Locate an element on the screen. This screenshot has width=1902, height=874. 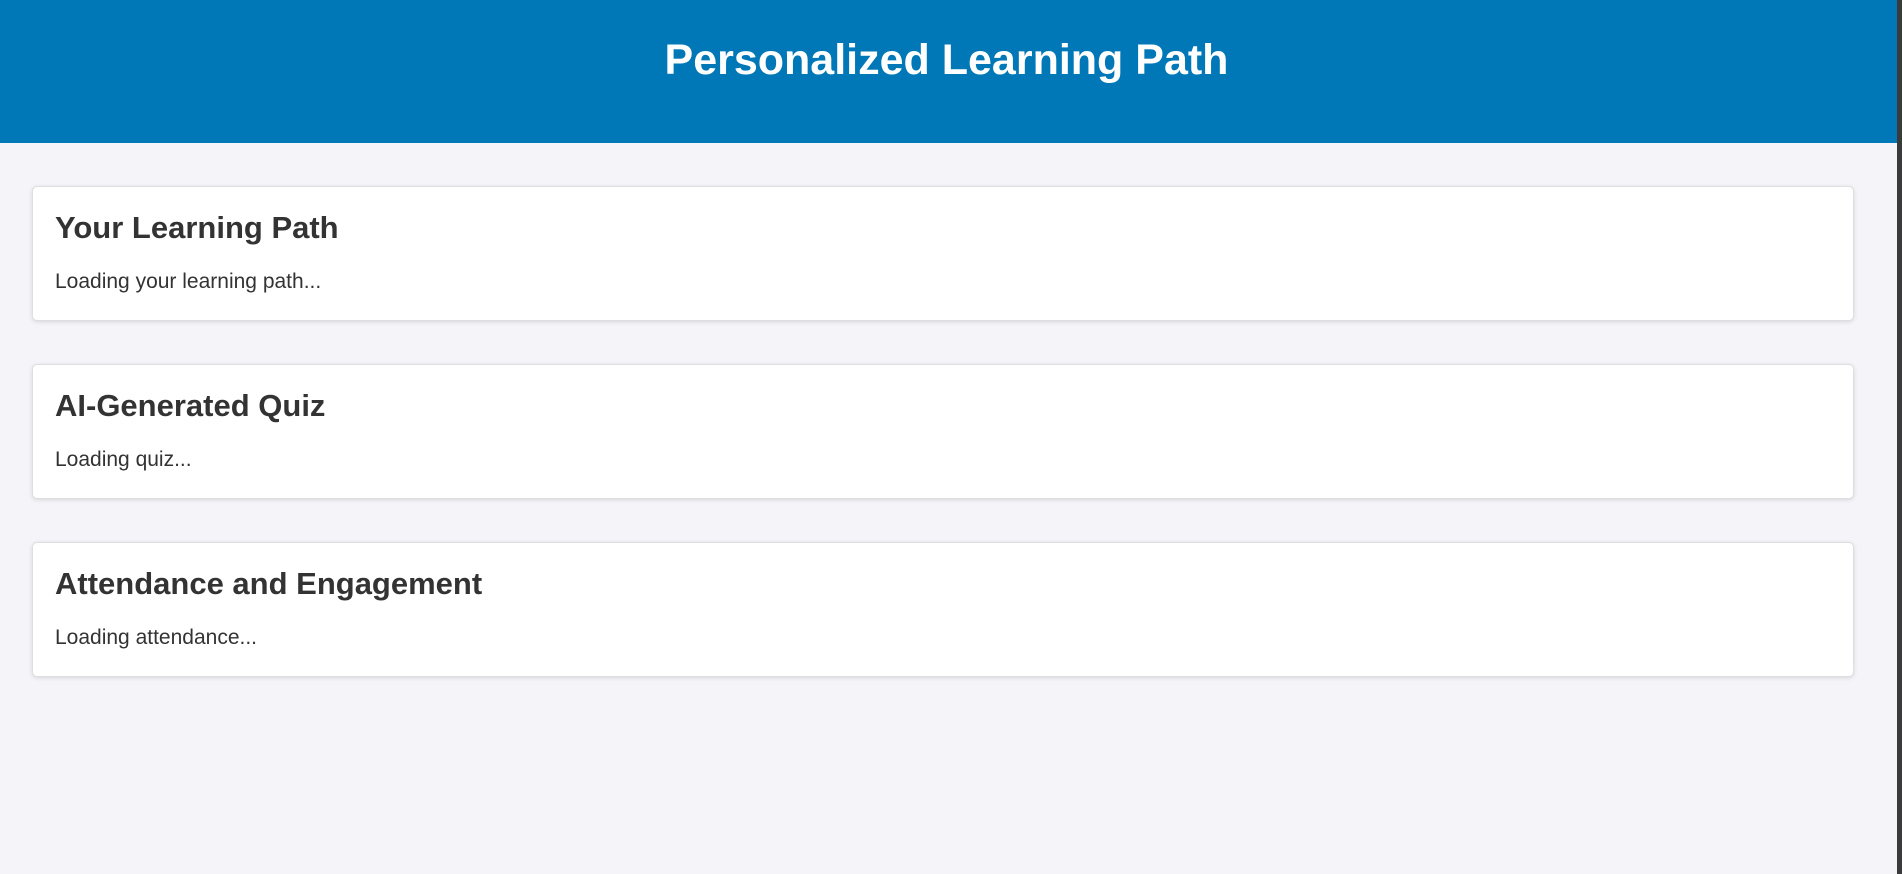
page-title: Personalized Learning Path is located at coordinates (946, 60).